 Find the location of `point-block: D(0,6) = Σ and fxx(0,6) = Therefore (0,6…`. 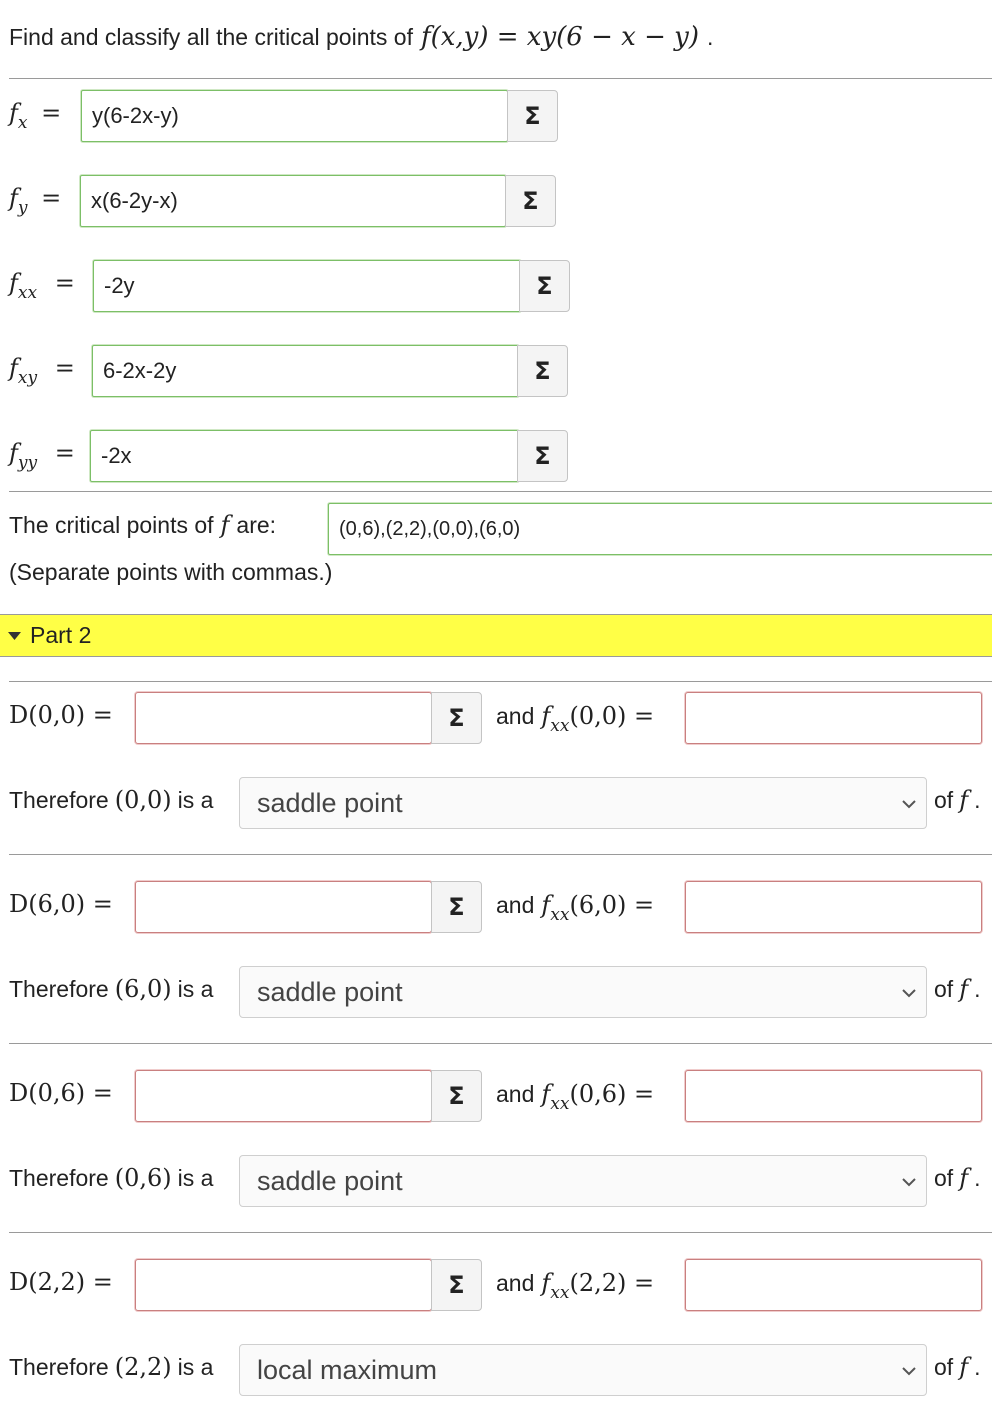

point-block: D(0,6) = Σ and fxx(0,6) = Therefore (0,6… is located at coordinates (496, 1140).